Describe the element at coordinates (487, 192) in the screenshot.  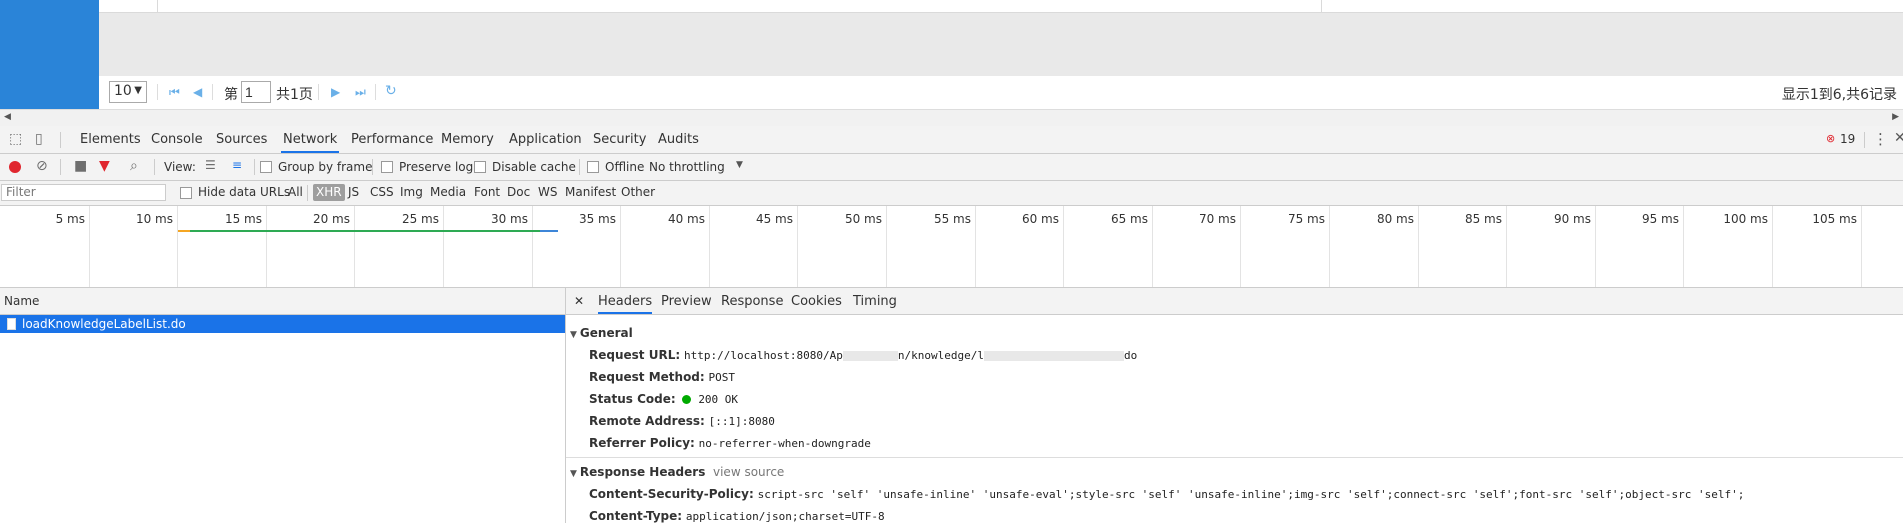
I see `filter-type-font: Font` at that location.